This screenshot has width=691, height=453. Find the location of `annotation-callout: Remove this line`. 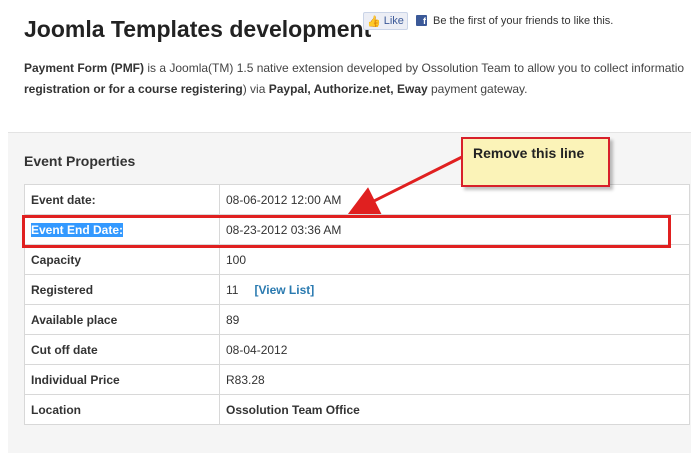

annotation-callout: Remove this line is located at coordinates (535, 162).